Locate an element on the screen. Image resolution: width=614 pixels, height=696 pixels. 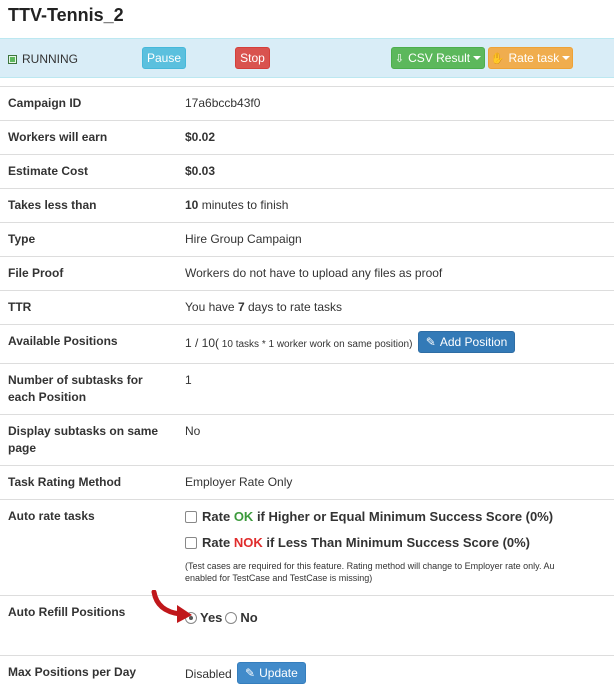
ok-word: OK is located at coordinates (243, 516).